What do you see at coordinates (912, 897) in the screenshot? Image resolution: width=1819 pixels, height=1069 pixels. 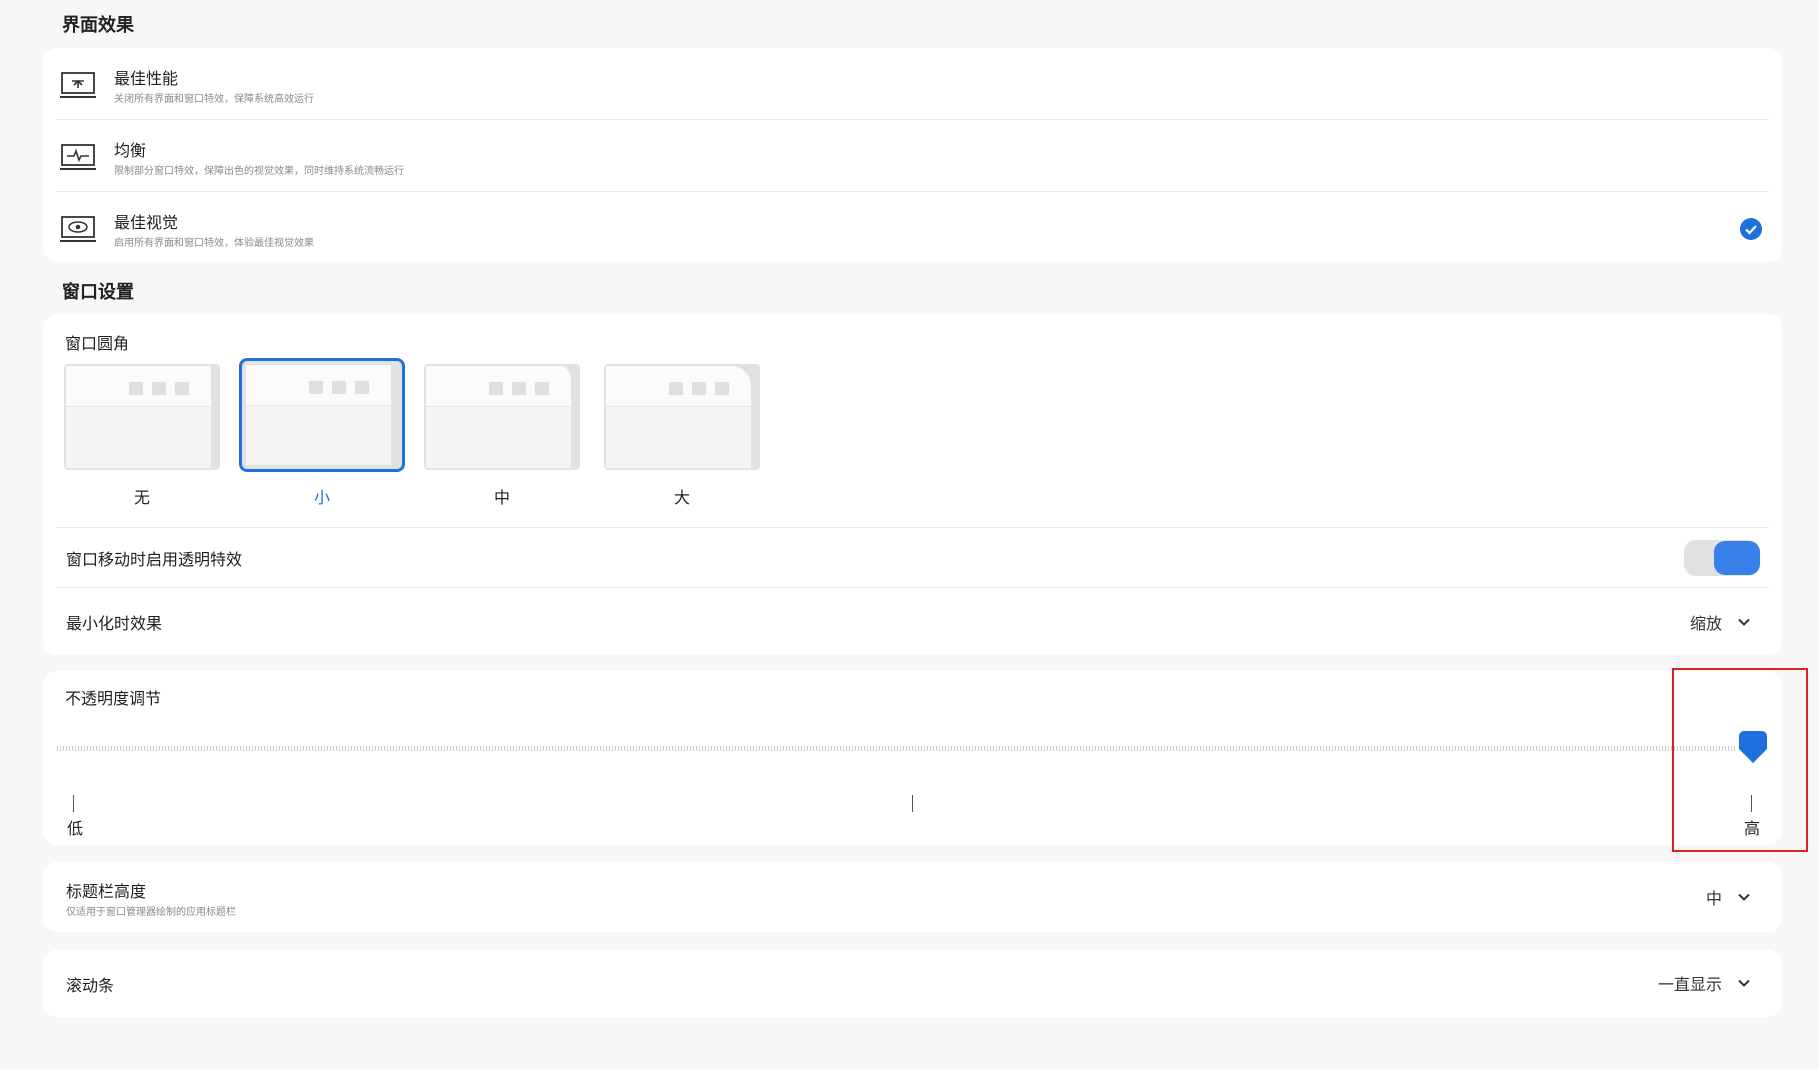 I see `titlebar-height-card: 标题栏高度 仅适用于窗口管理器绘制的应用标题栏 中` at bounding box center [912, 897].